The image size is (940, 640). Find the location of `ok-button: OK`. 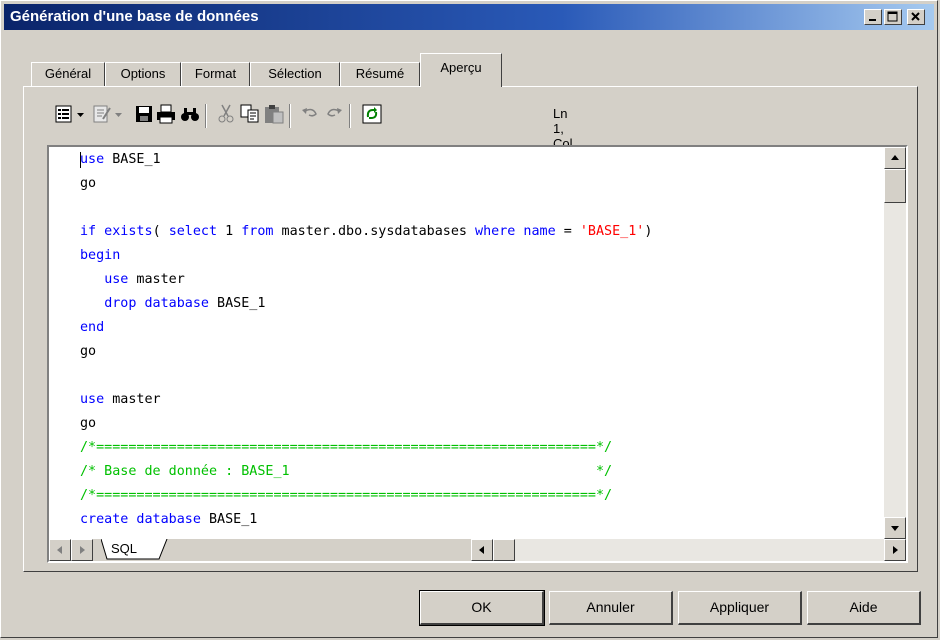

ok-button: OK is located at coordinates (482, 608).